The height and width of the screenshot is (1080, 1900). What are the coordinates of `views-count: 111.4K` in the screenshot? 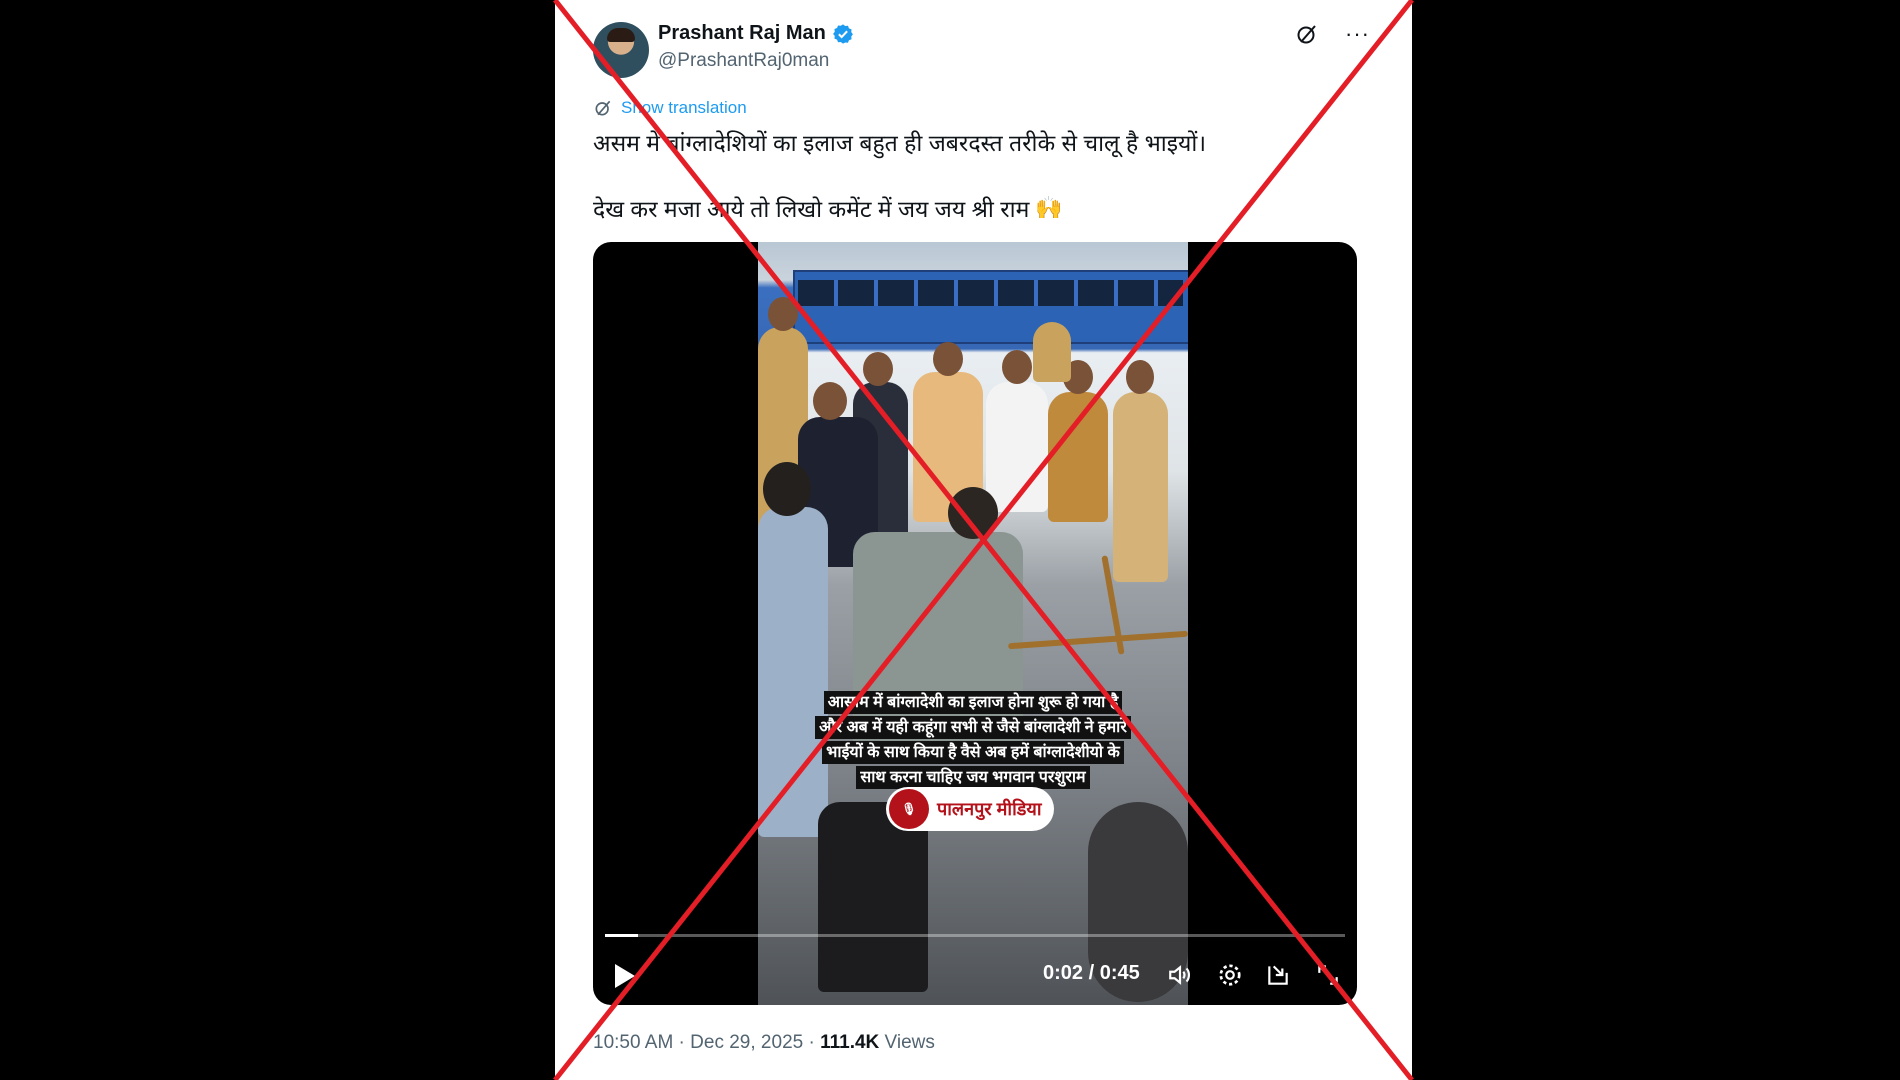 It's located at (850, 1042).